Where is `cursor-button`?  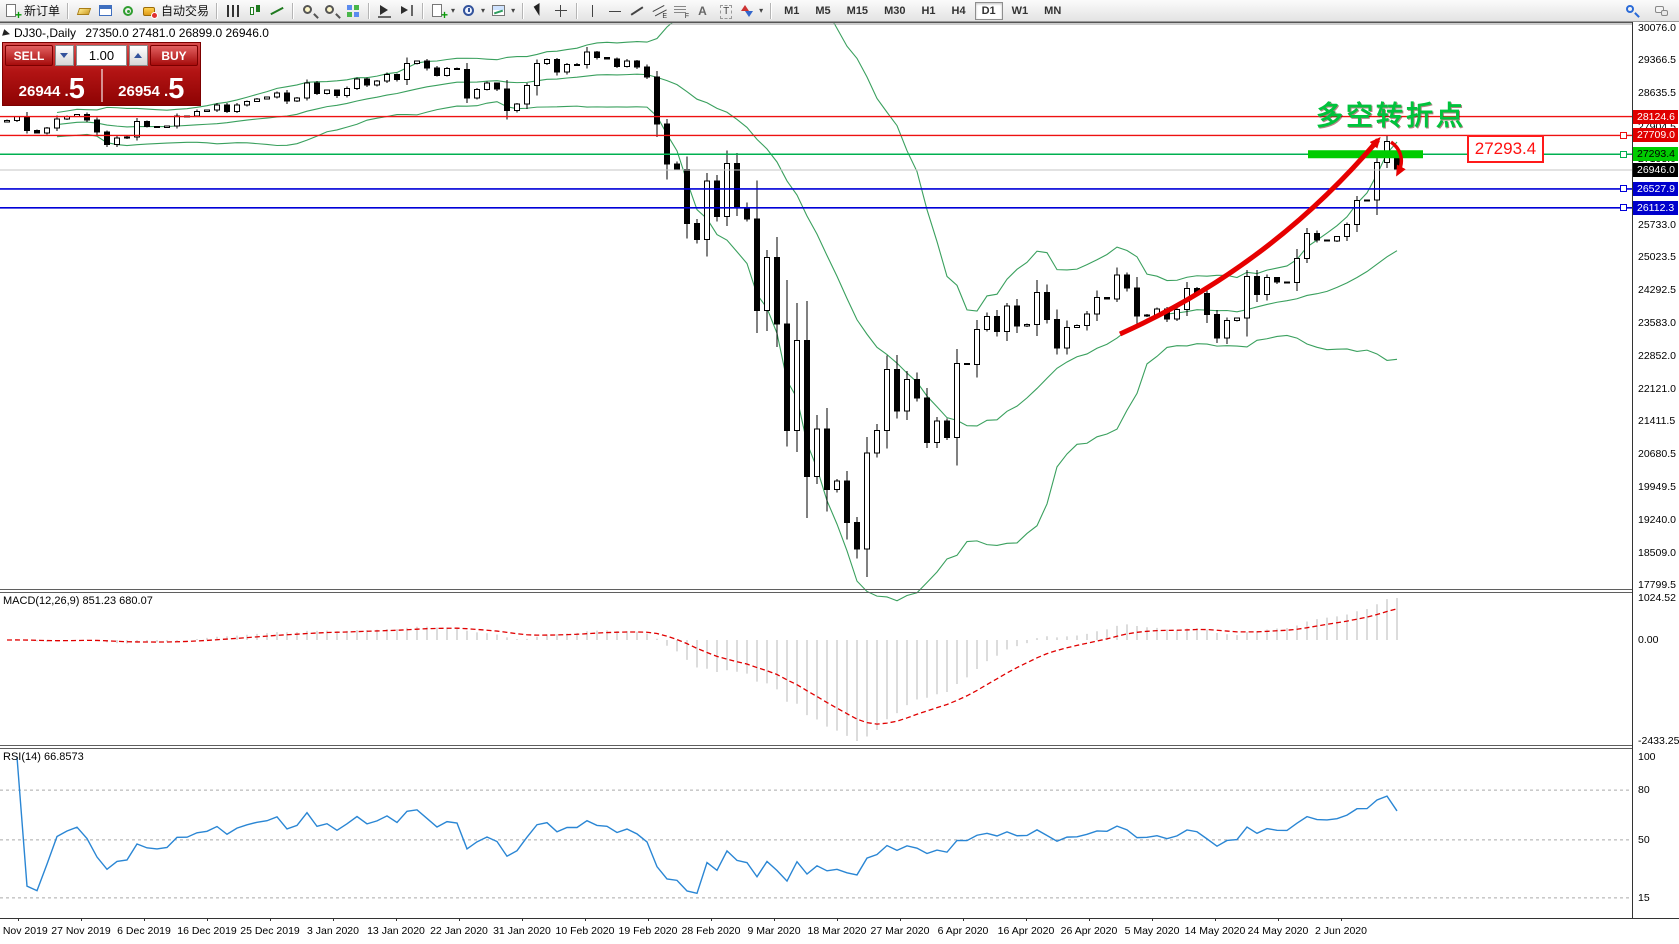 cursor-button is located at coordinates (539, 11).